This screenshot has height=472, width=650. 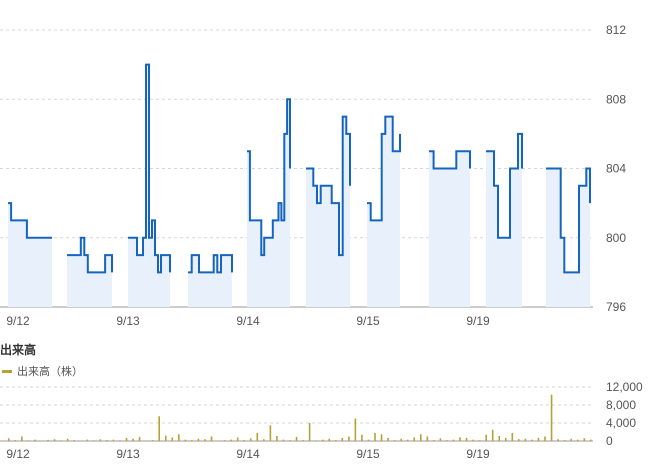 I want to click on volume-legend: 出来高（株）, so click(x=42, y=371).